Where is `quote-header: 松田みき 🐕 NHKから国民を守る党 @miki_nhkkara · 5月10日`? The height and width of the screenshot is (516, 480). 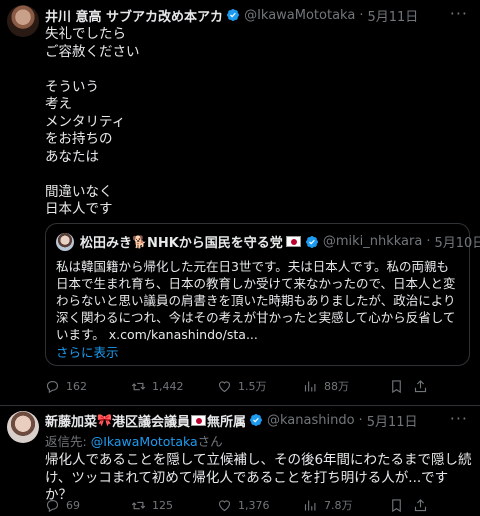 quote-header: 松田みき 🐕 NHKから国民を守る党 @miki_nhkkara · 5月10日 is located at coordinates (268, 241).